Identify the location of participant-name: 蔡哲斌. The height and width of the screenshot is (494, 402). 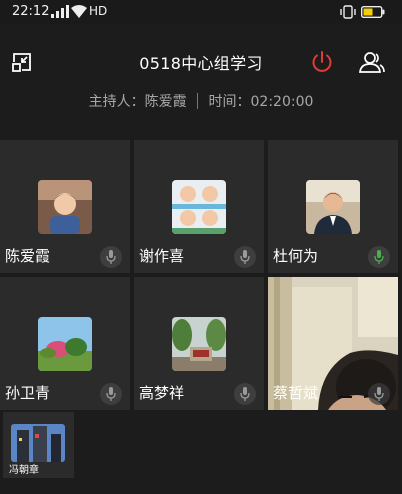
(296, 393).